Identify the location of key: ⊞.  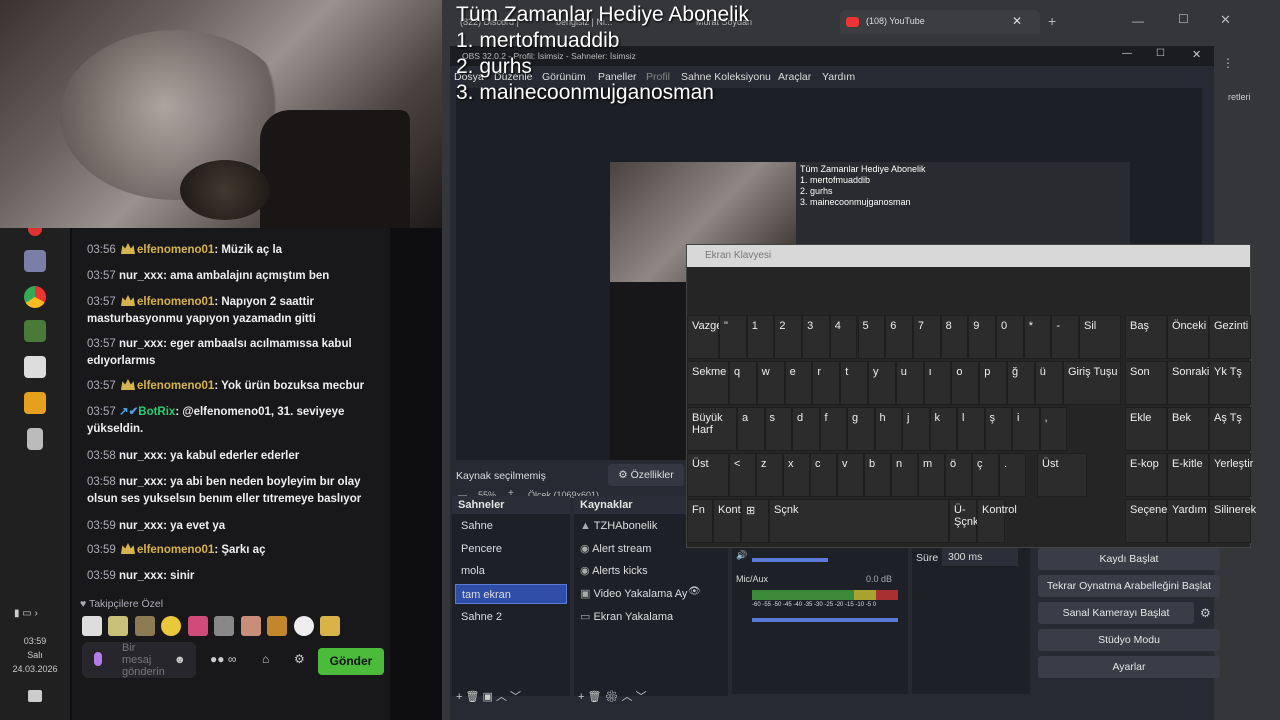
(755, 521).